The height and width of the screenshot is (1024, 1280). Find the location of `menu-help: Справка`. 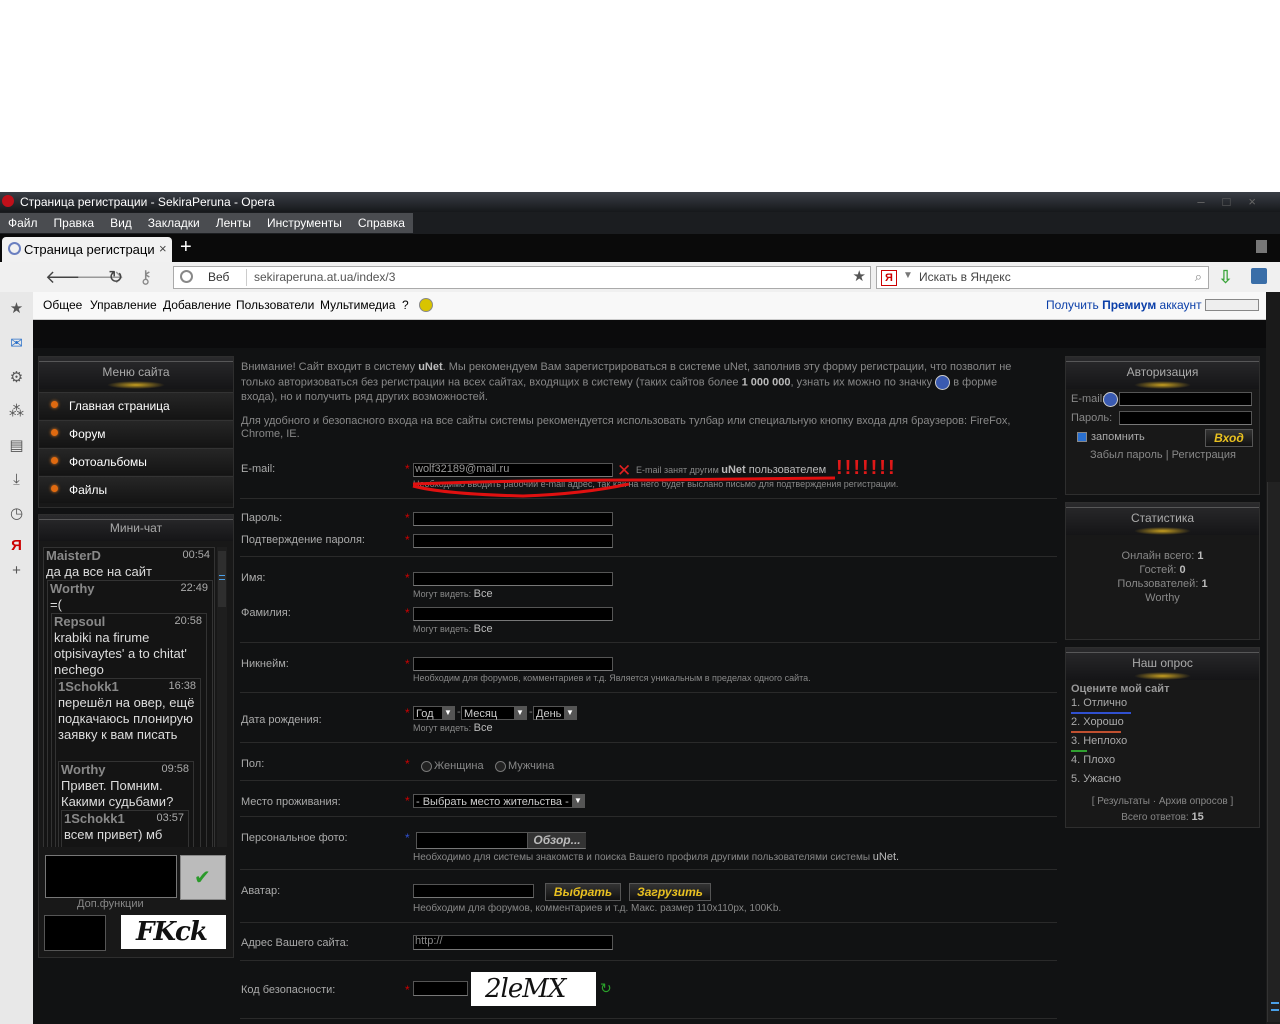

menu-help: Справка is located at coordinates (381, 223).